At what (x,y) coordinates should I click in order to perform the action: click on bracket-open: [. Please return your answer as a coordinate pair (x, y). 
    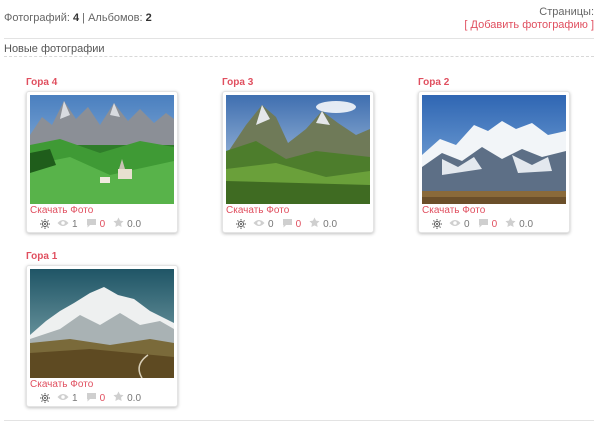
    Looking at the image, I should click on (466, 25).